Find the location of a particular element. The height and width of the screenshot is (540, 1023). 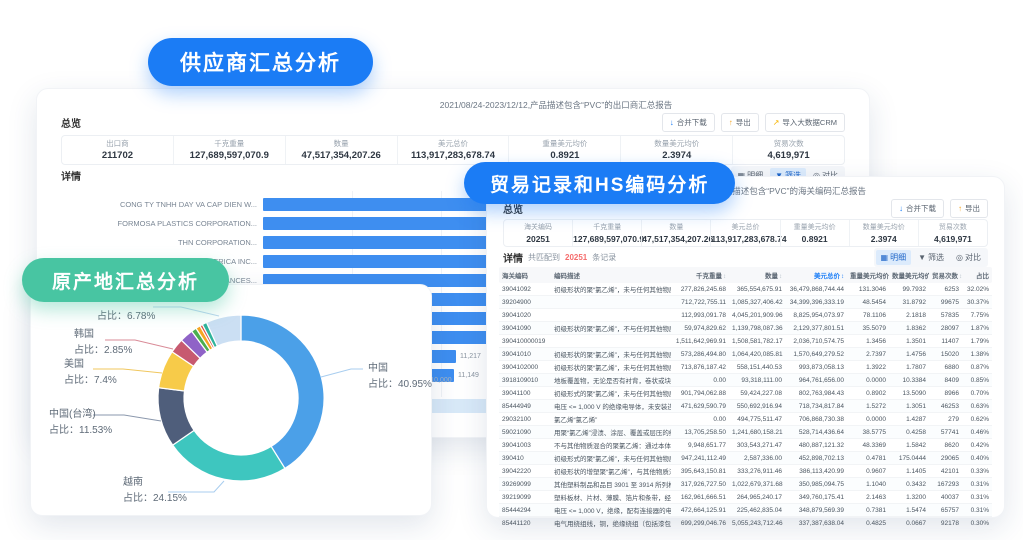

column-header: 美元总价↕ is located at coordinates (816, 275).